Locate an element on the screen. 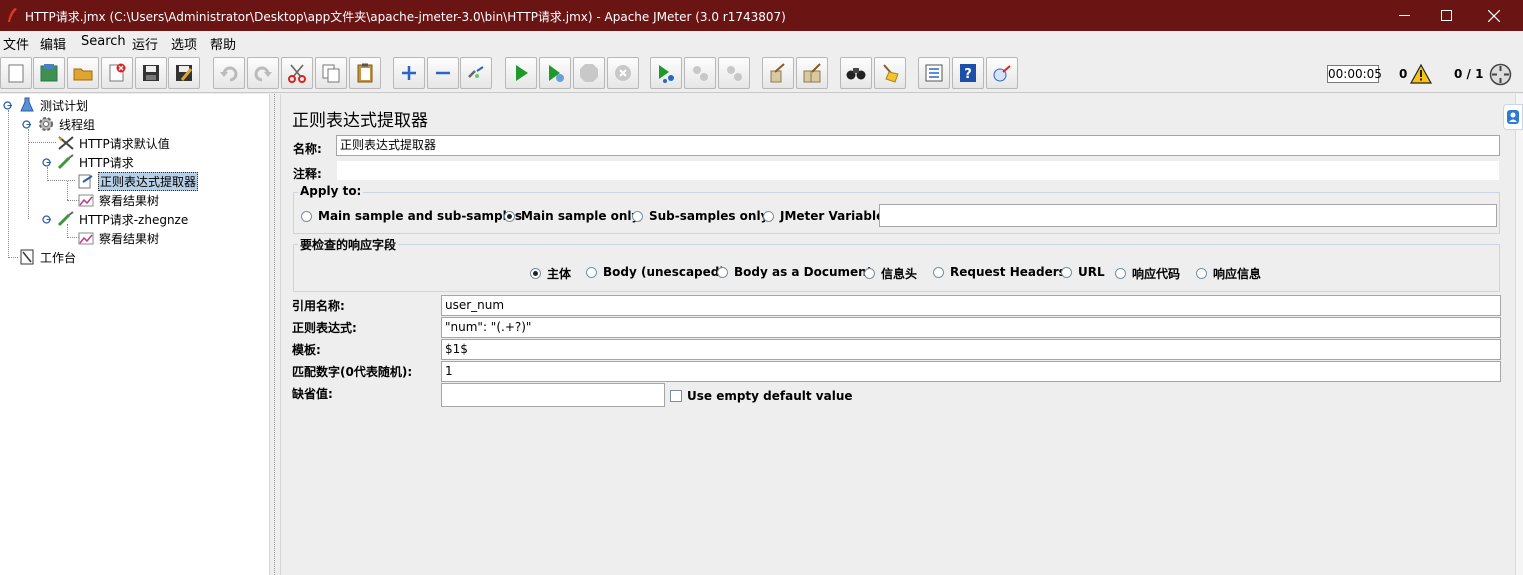 This screenshot has height=575, width=1523. expand-all-button is located at coordinates (409, 73).